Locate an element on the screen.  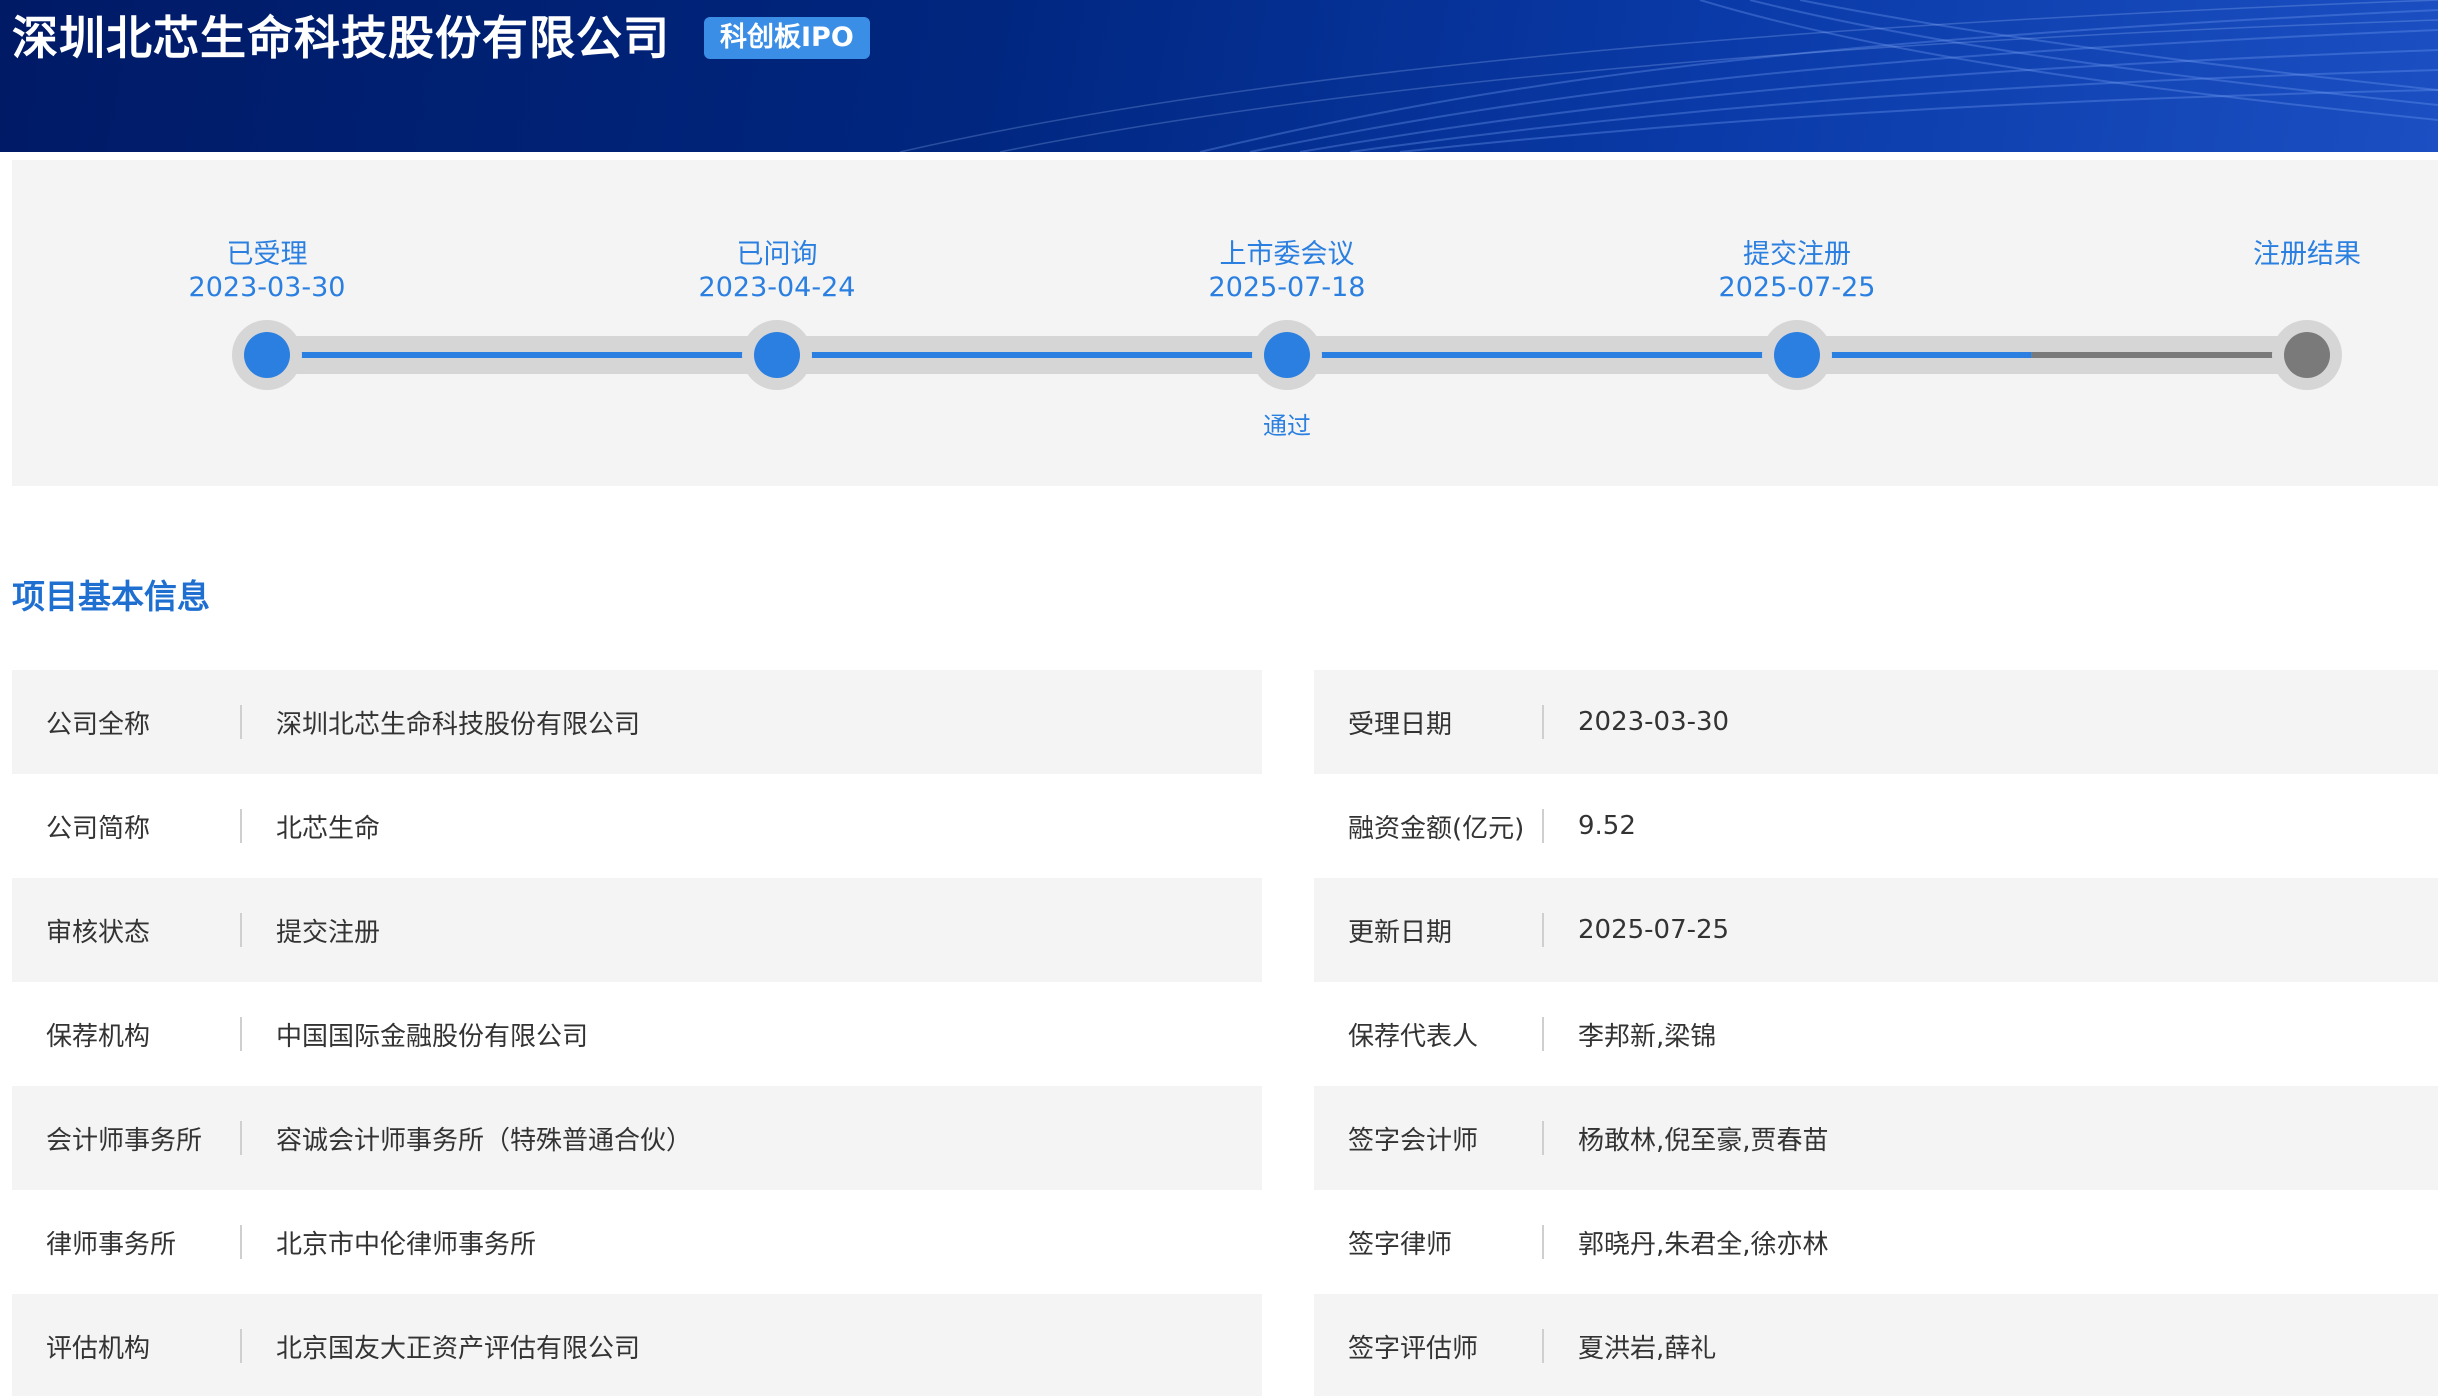
table-row: 律师事务所 北京市中伦律师事务所 签字律师 郭晓丹,朱君全,徐亦林 is located at coordinates (1225, 1242).